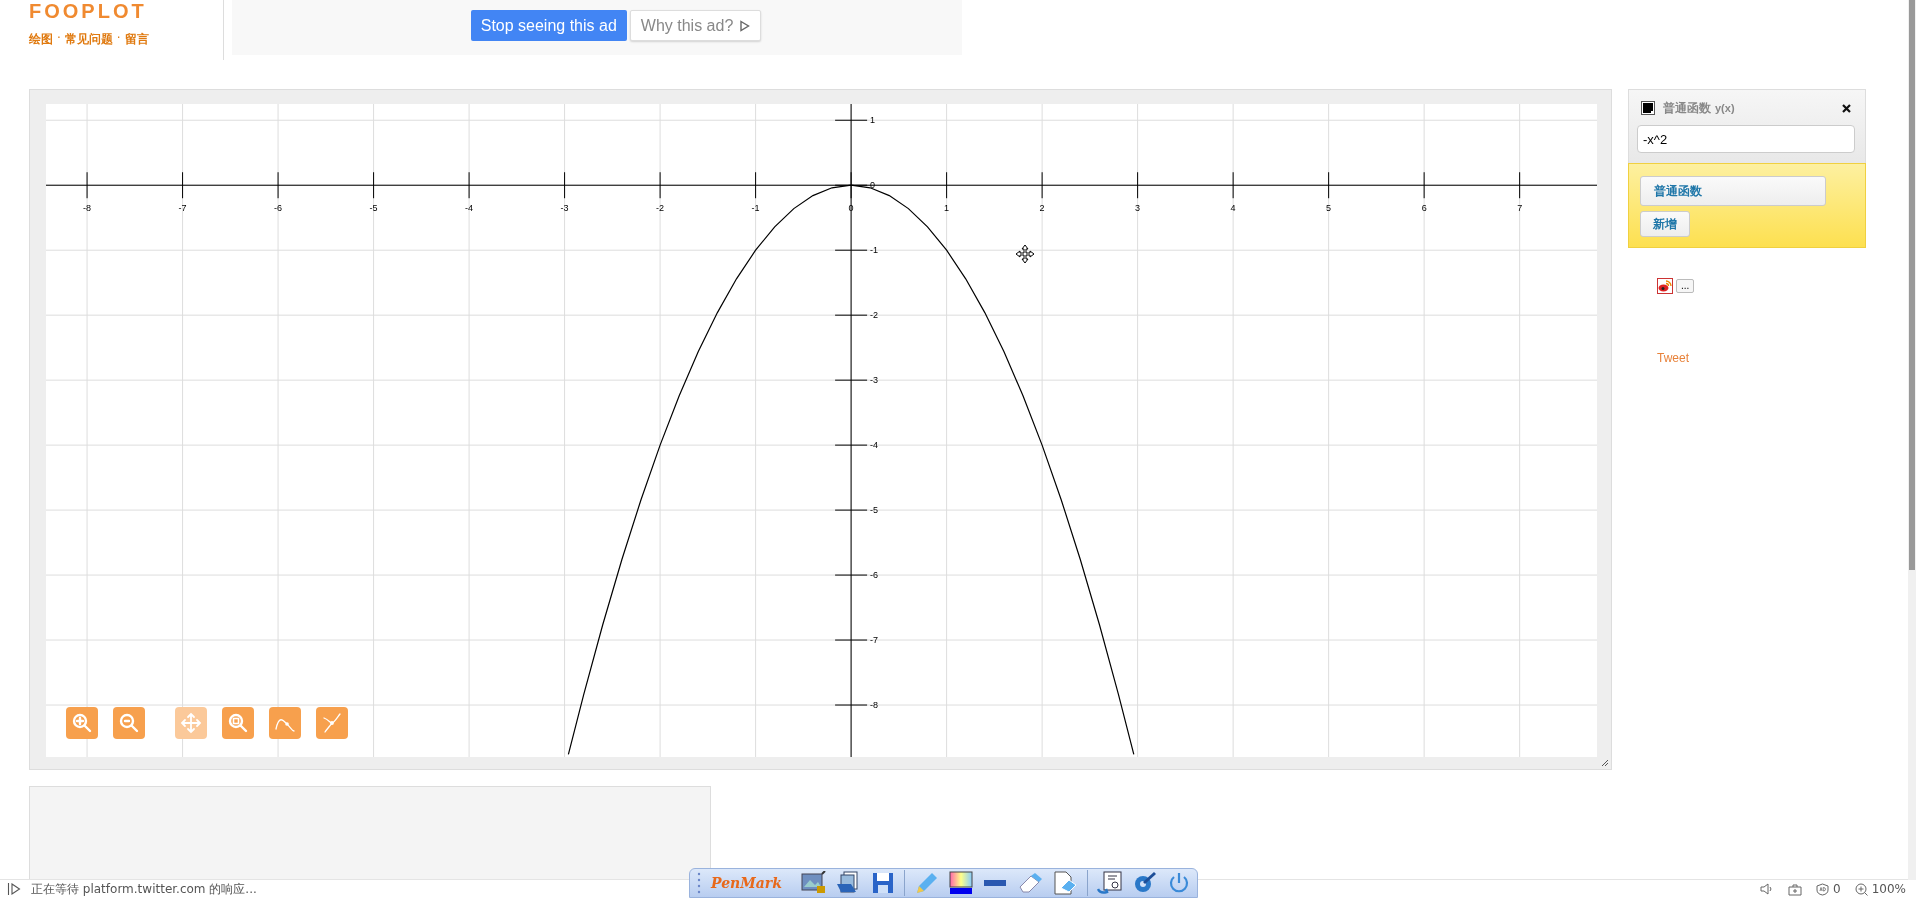  Describe the element at coordinates (746, 883) in the screenshot. I see `penmark-logo: PenMark` at that location.